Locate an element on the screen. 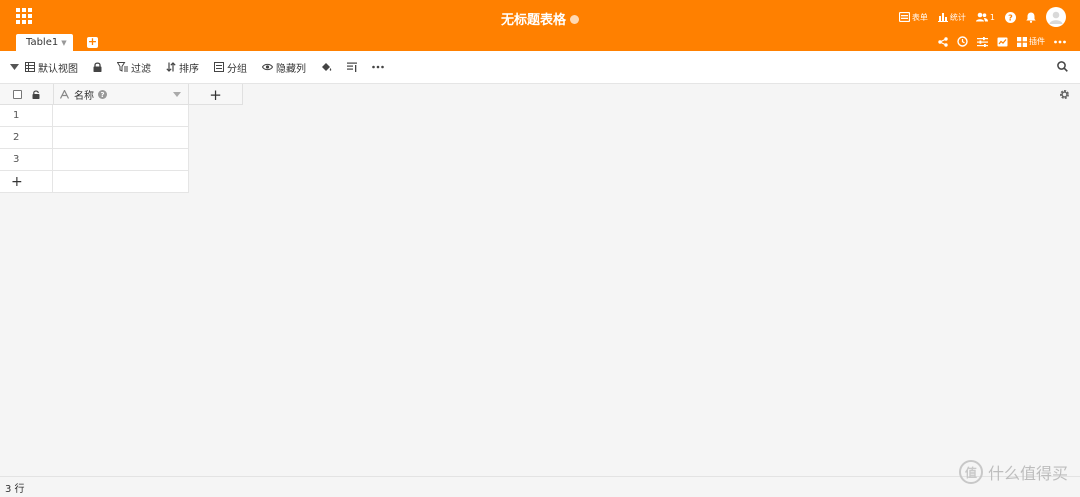  share-icon is located at coordinates (943, 41).